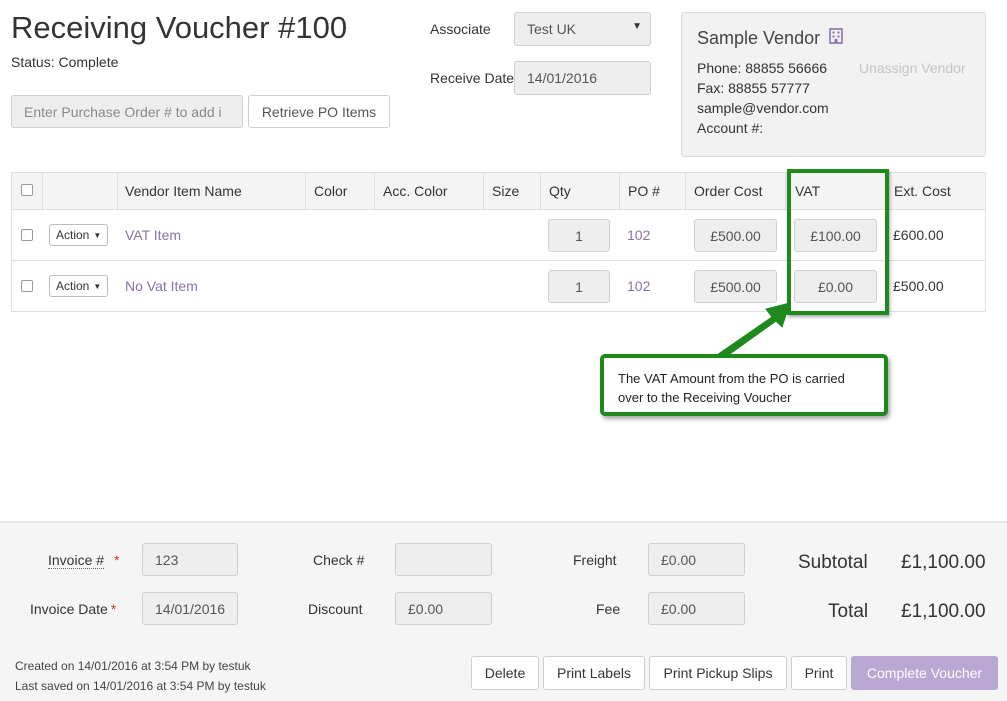  What do you see at coordinates (335, 609) in the screenshot?
I see `discount-label: Discount` at bounding box center [335, 609].